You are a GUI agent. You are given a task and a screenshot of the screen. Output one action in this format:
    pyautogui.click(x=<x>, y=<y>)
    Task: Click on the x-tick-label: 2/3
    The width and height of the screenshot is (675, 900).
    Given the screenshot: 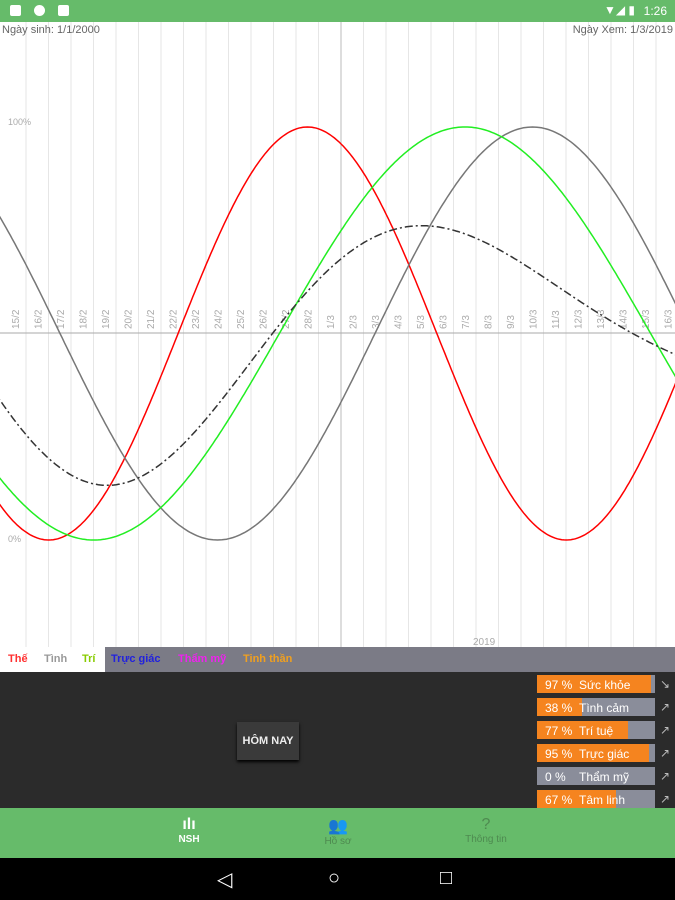 What is the action you would take?
    pyautogui.click(x=354, y=322)
    